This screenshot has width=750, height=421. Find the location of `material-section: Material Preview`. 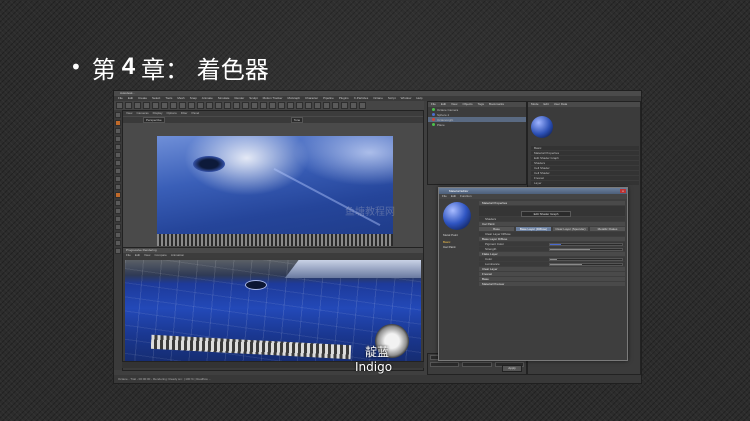

material-section: Material Preview is located at coordinates (552, 284).